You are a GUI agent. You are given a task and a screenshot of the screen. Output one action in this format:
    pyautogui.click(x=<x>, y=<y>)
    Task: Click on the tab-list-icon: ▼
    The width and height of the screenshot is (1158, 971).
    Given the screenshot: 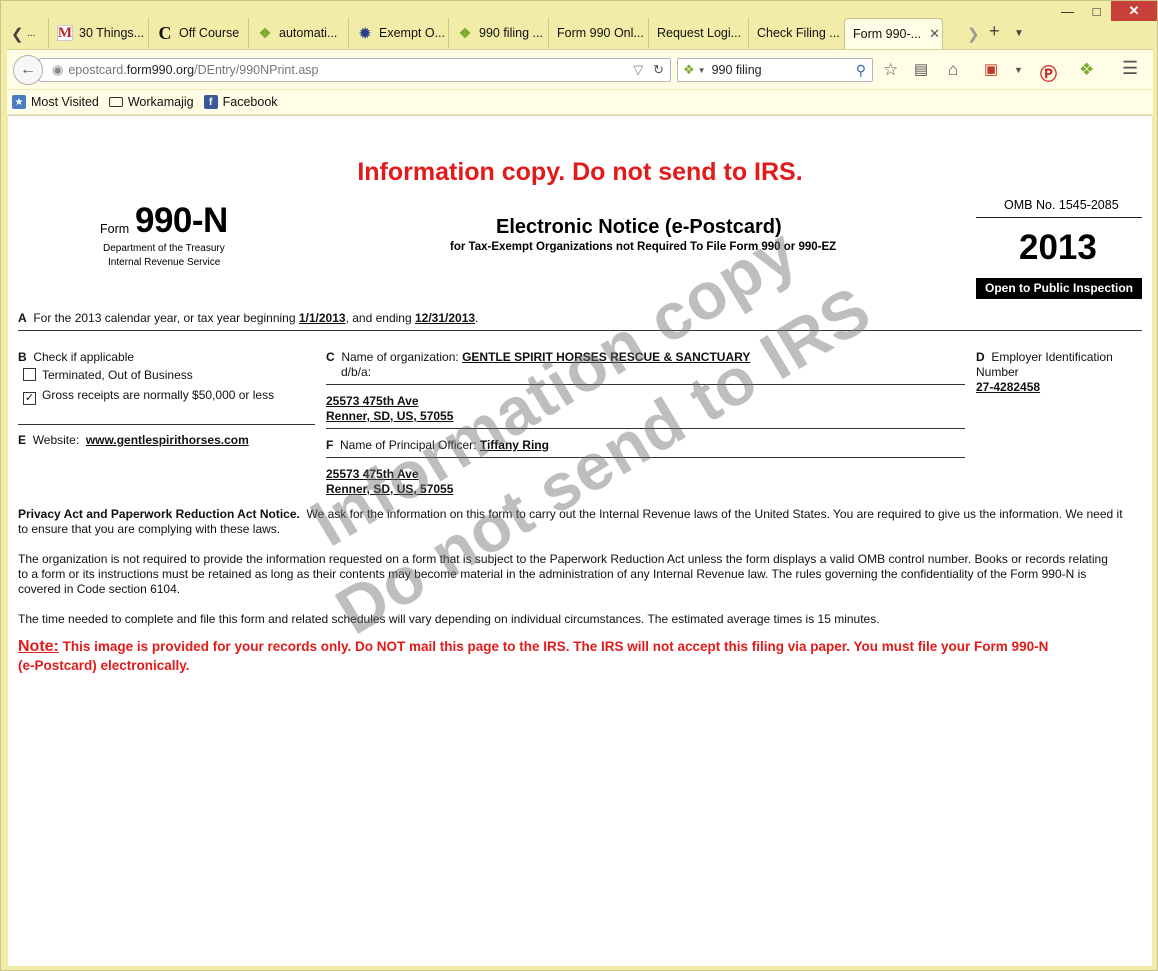 What is the action you would take?
    pyautogui.click(x=1019, y=33)
    